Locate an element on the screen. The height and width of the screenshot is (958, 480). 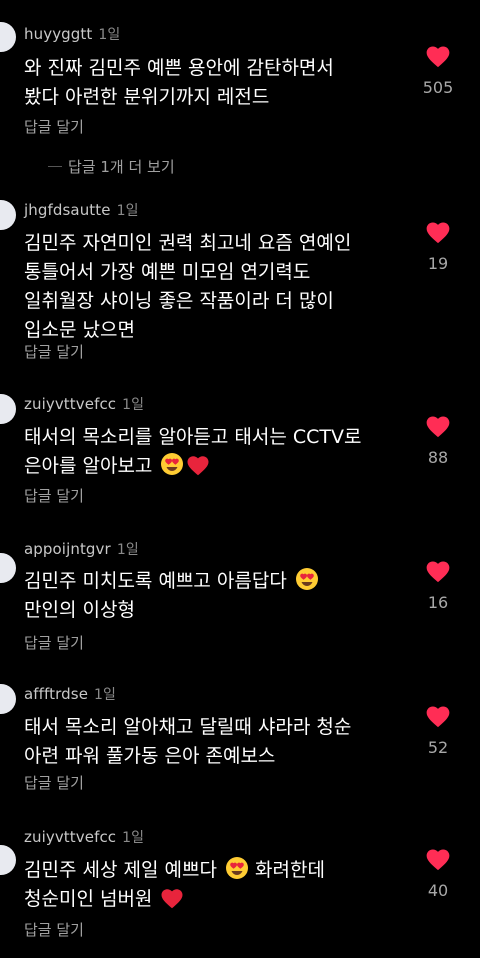
like-button: 19 is located at coordinates (438, 246).